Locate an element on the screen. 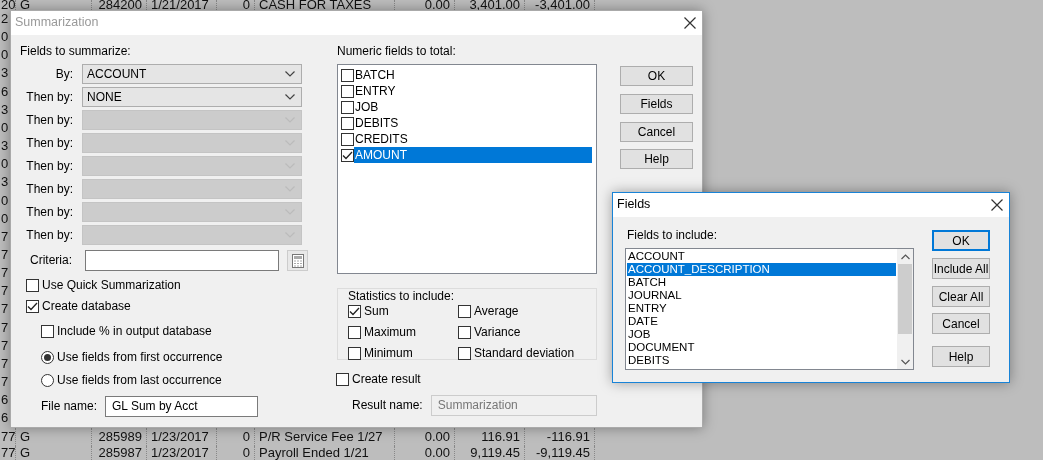 The width and height of the screenshot is (1043, 460). button: Fields is located at coordinates (656, 104).